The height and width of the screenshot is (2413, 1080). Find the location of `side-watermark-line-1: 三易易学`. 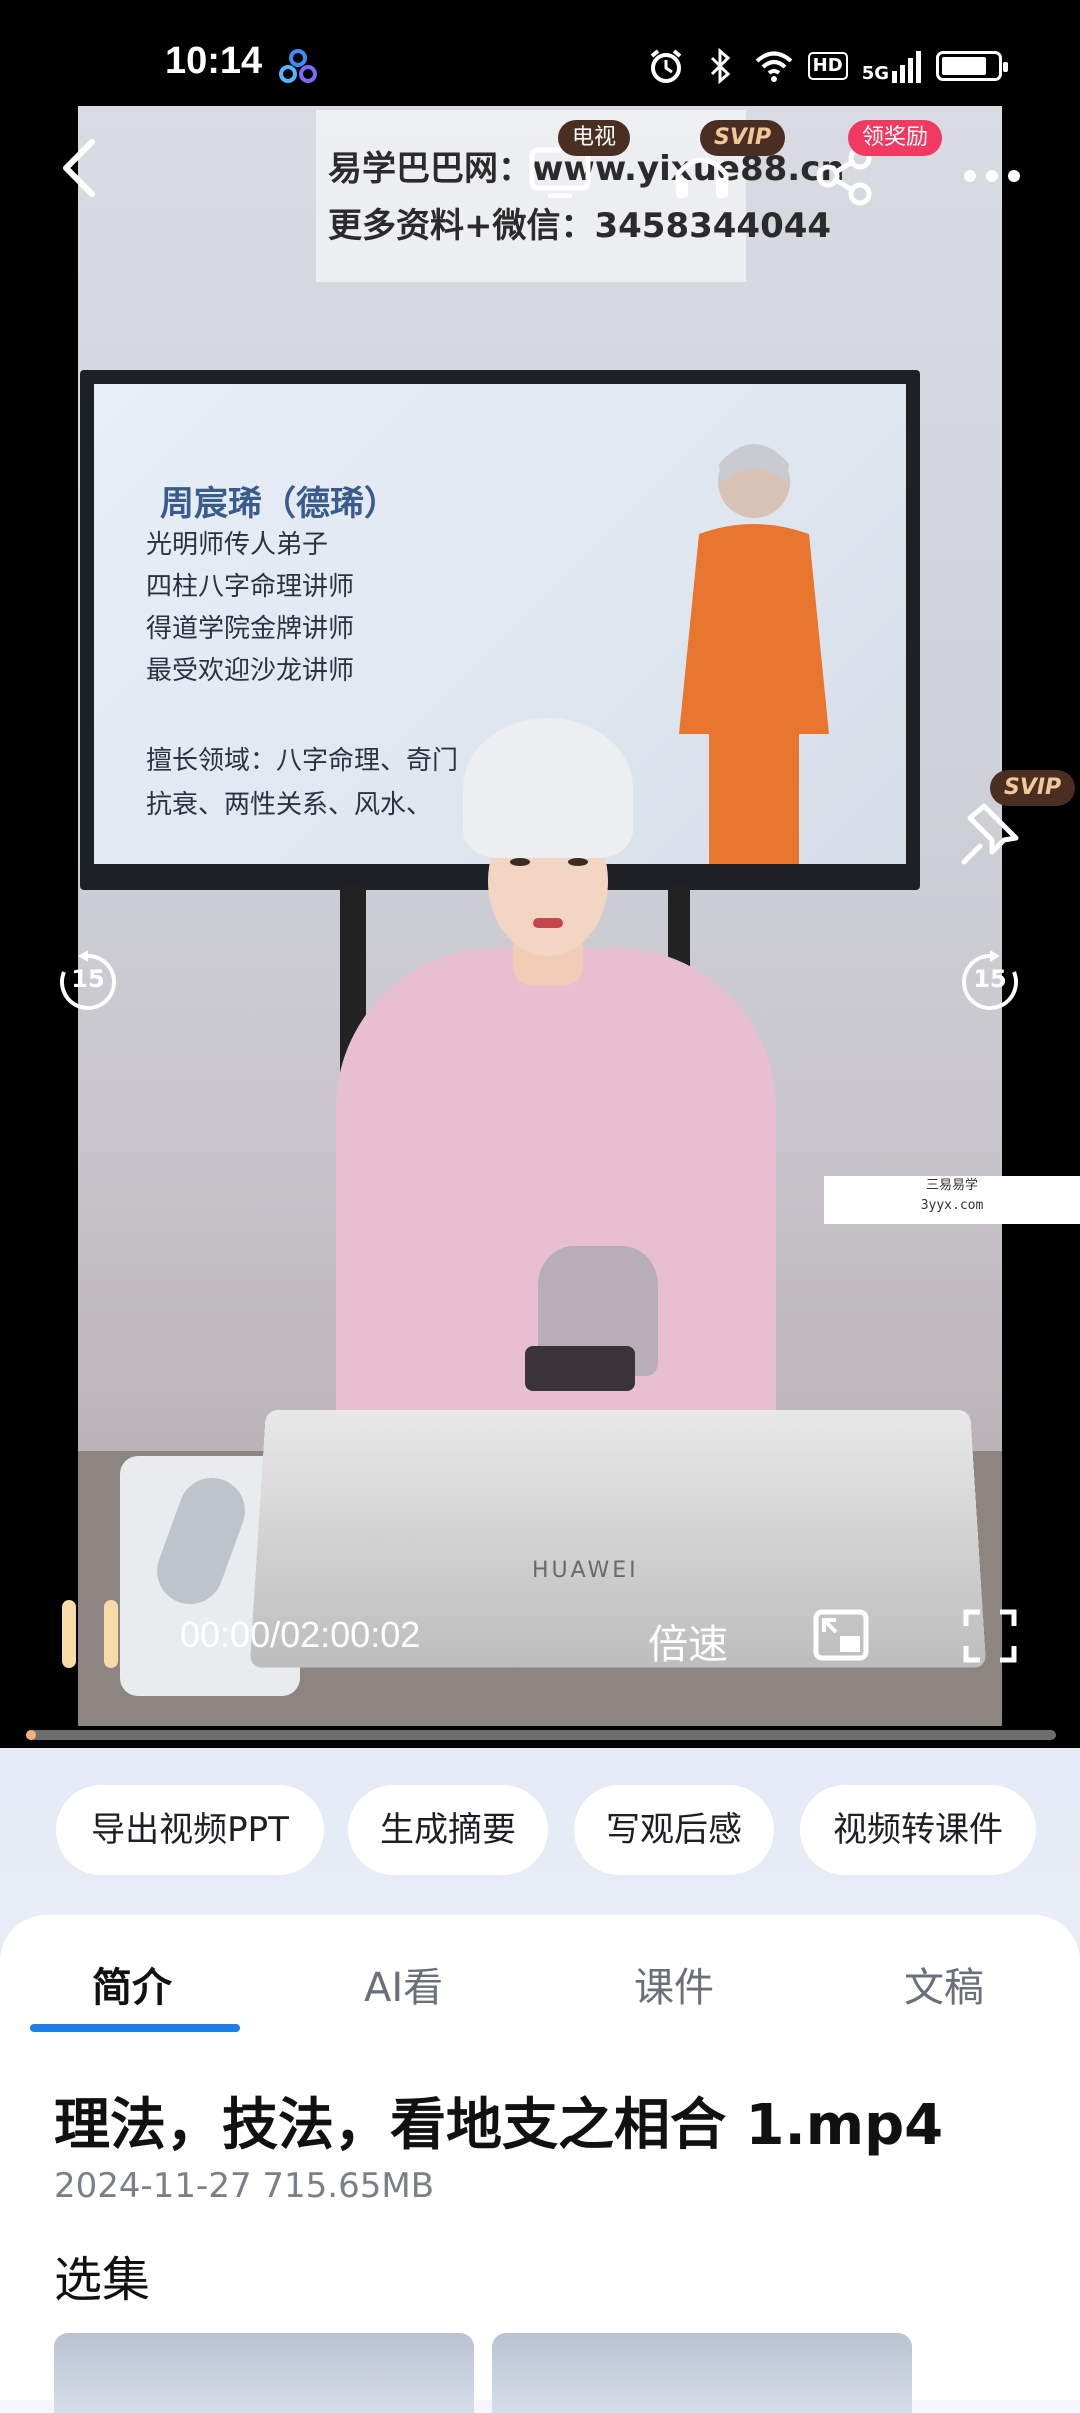

side-watermark-line-1: 三易易学 is located at coordinates (952, 1186).